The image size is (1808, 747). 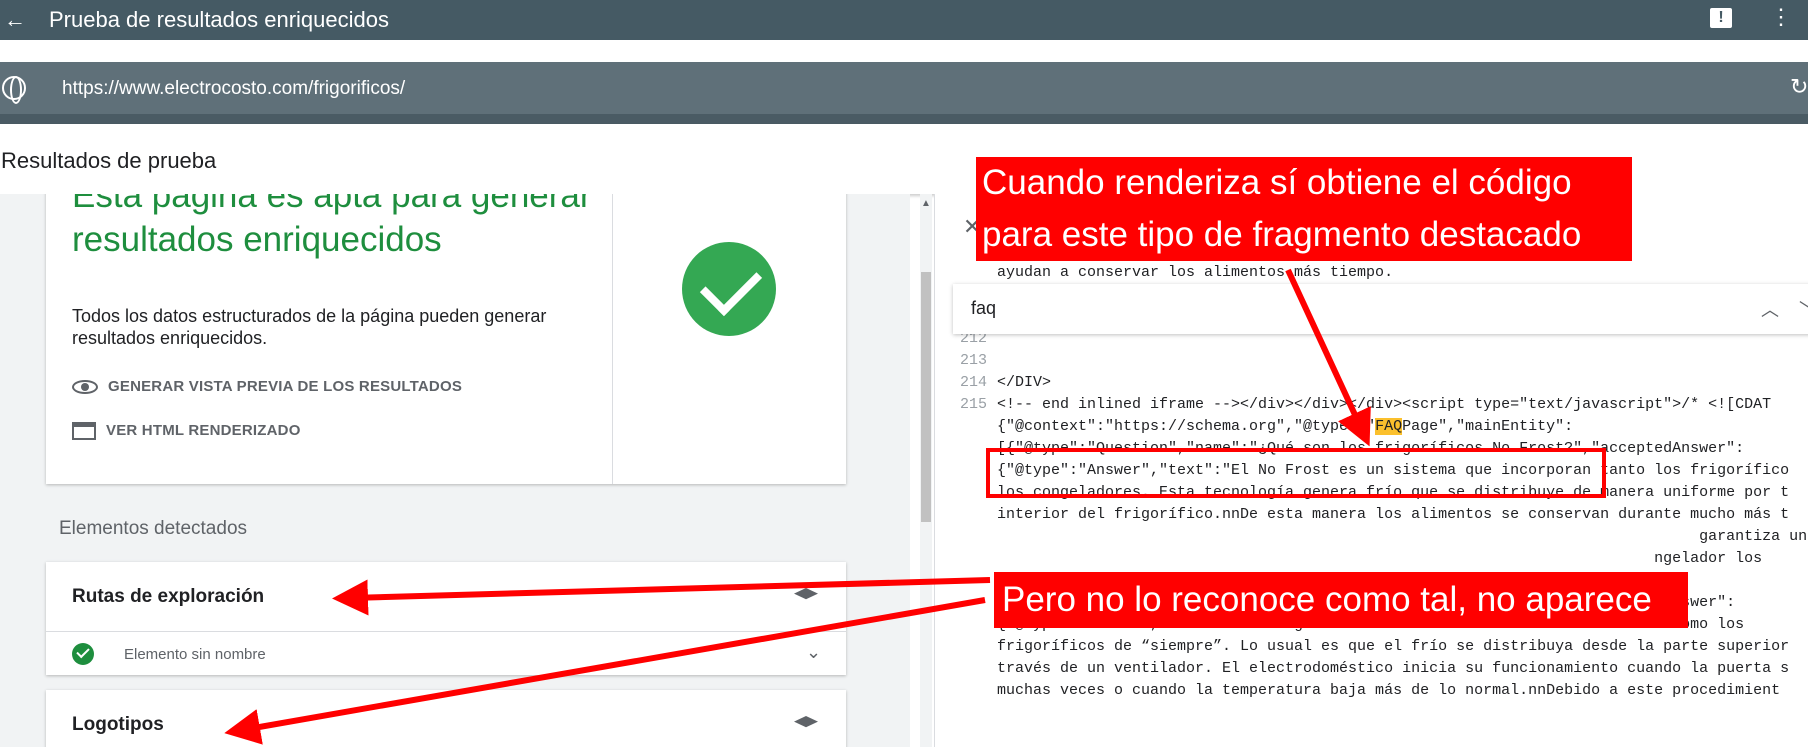 I want to click on results-title: Resultados de prueba, so click(x=109, y=160).